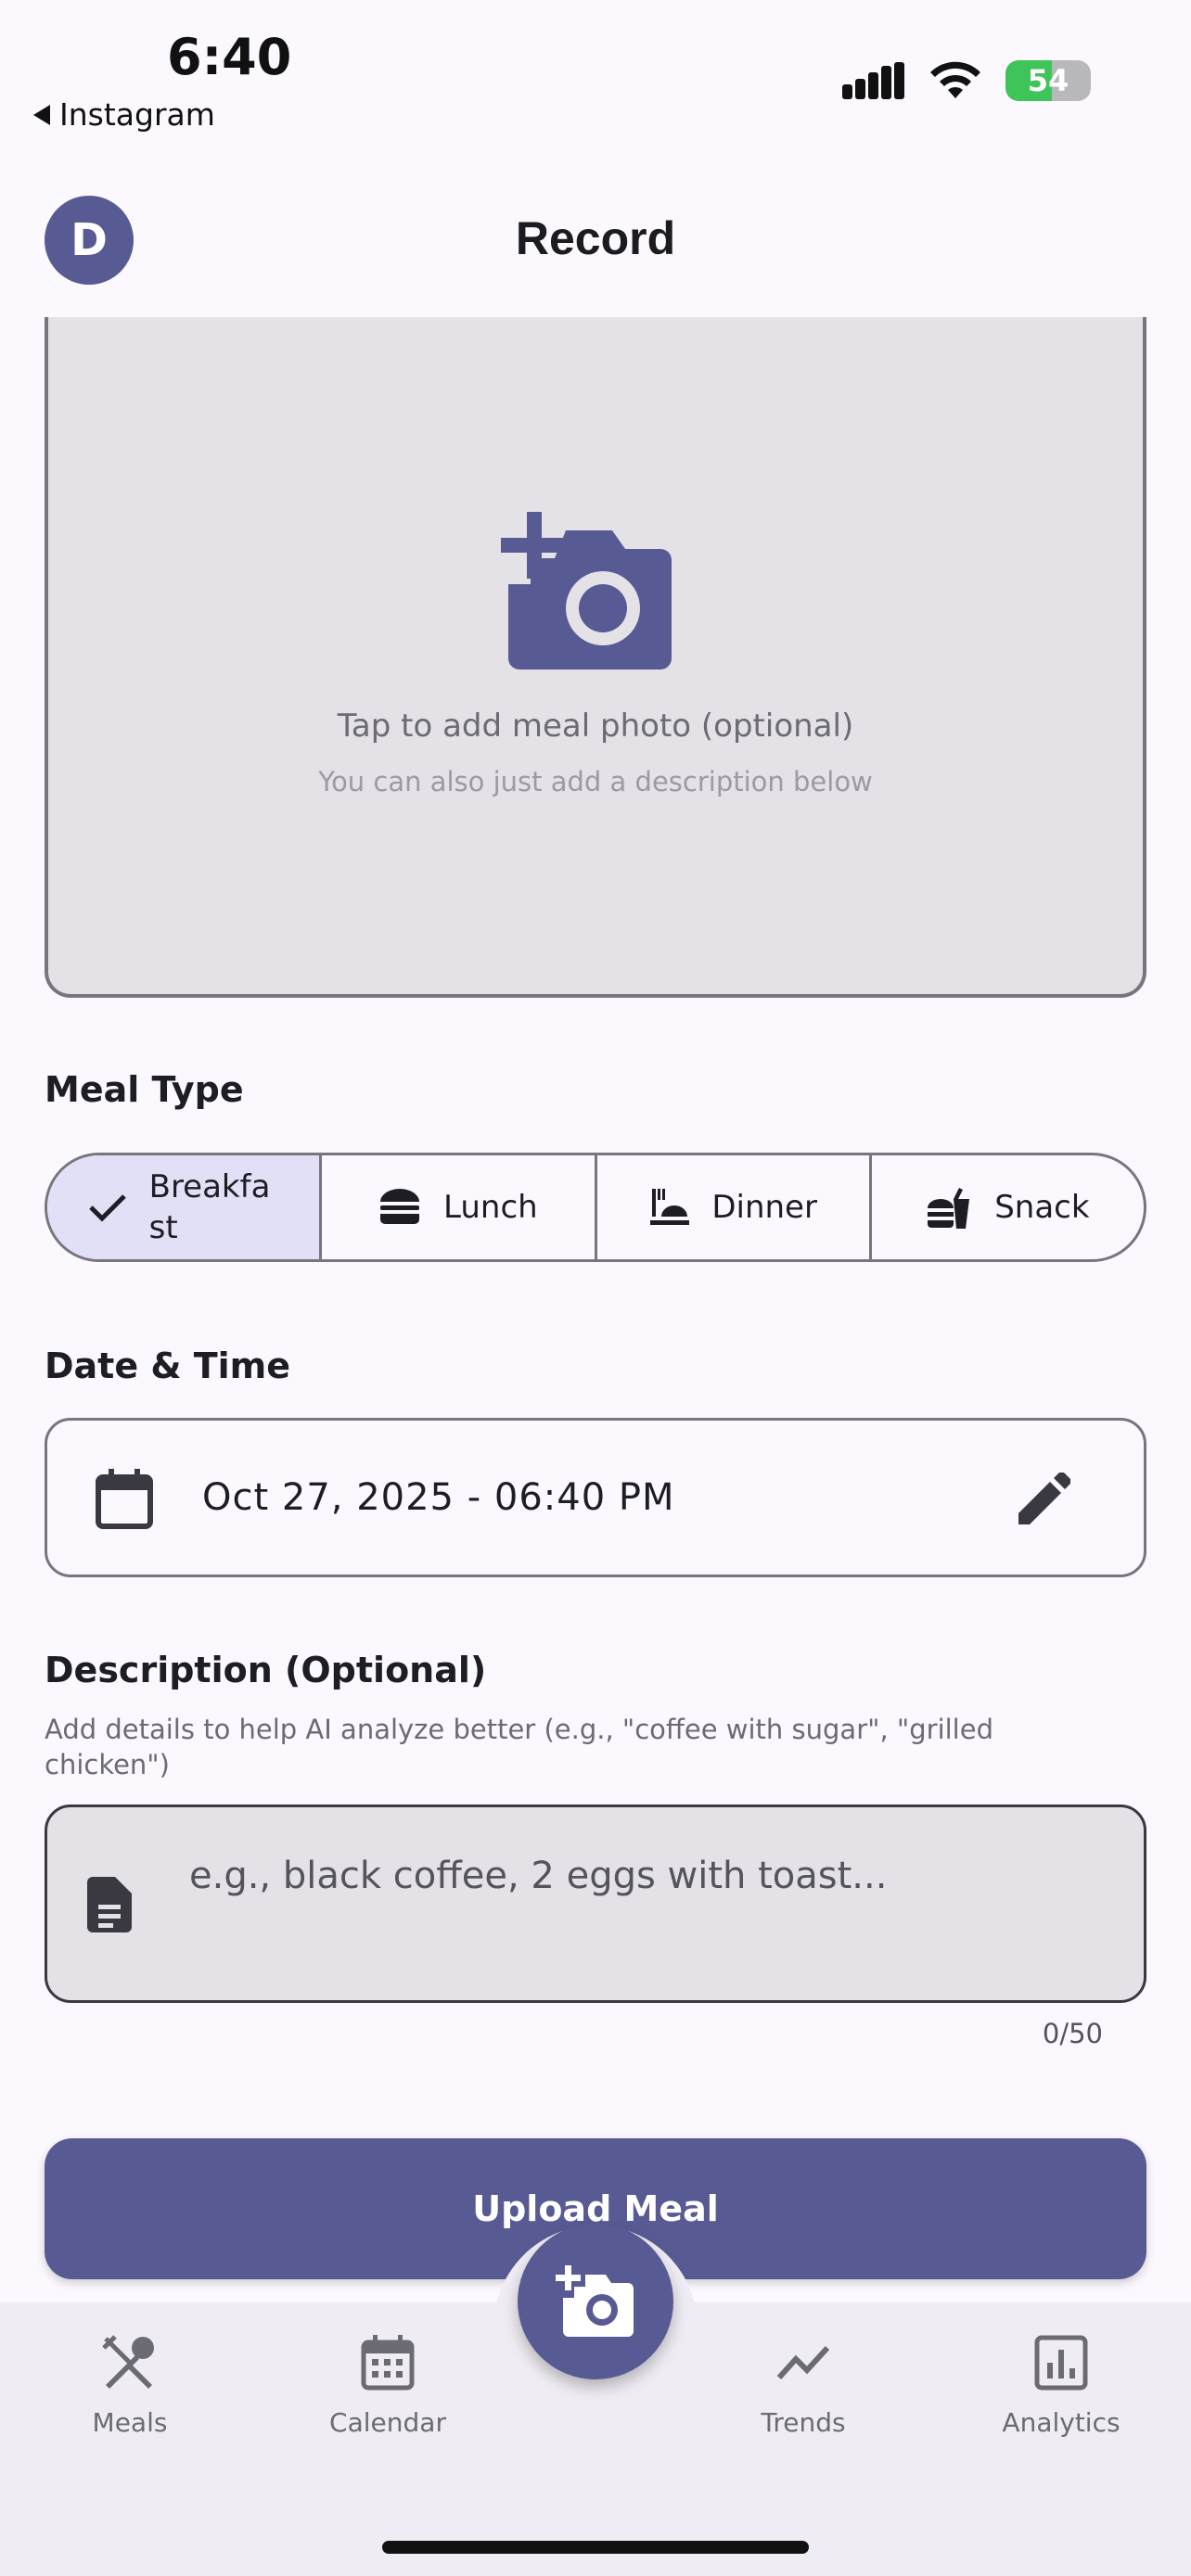  I want to click on meal-type-lunch: Lunch, so click(456, 1207).